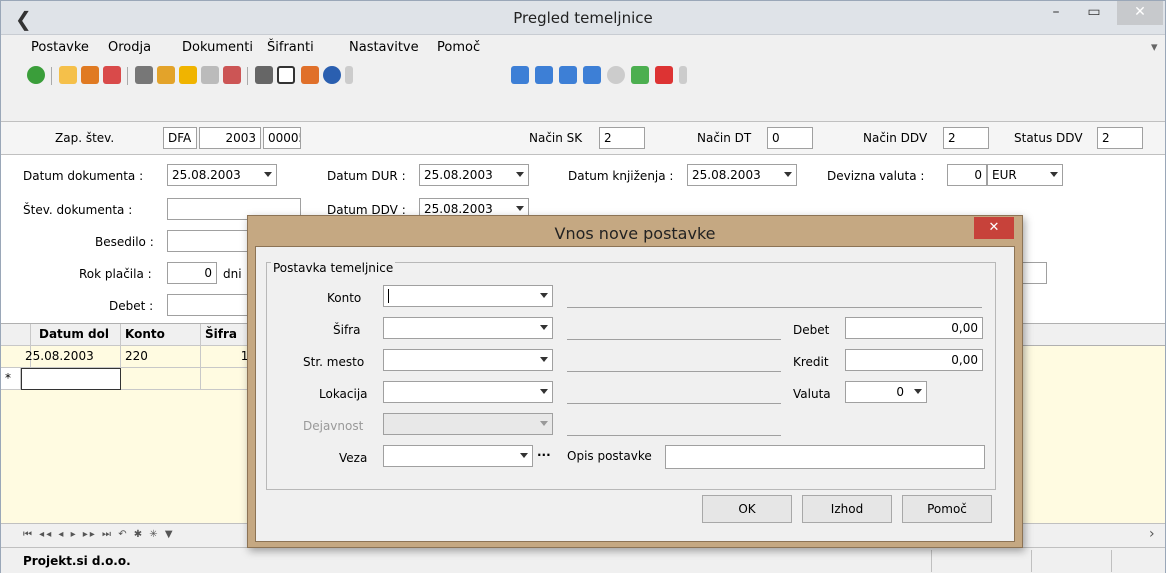 The height and width of the screenshot is (573, 1166). I want to click on debet-field, so click(212, 305).